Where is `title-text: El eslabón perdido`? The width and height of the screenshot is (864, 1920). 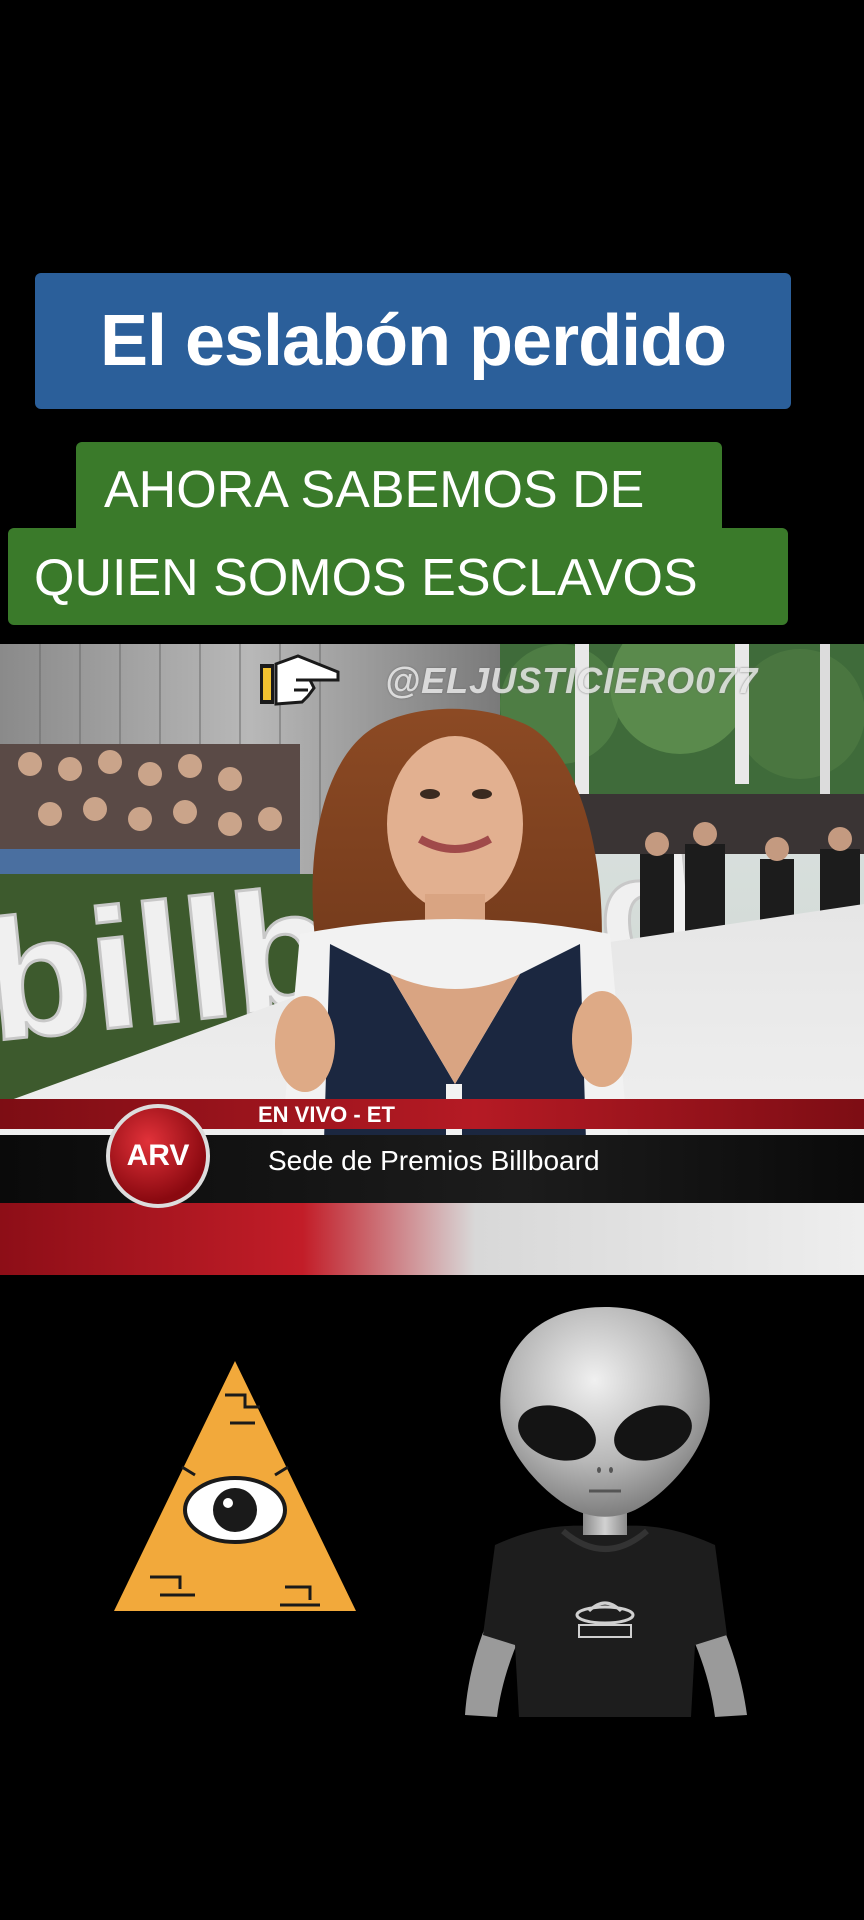 title-text: El eslabón perdido is located at coordinates (413, 341).